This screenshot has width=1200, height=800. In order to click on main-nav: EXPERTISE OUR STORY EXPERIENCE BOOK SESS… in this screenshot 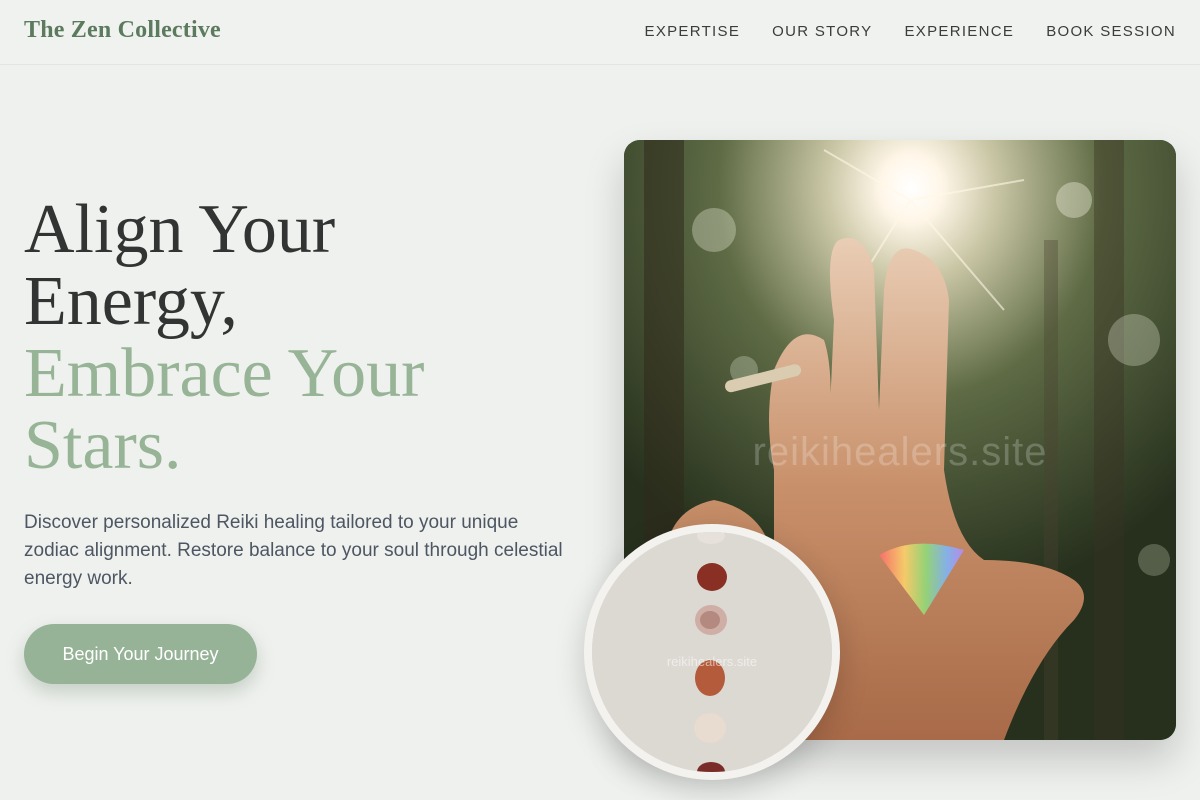, I will do `click(910, 31)`.